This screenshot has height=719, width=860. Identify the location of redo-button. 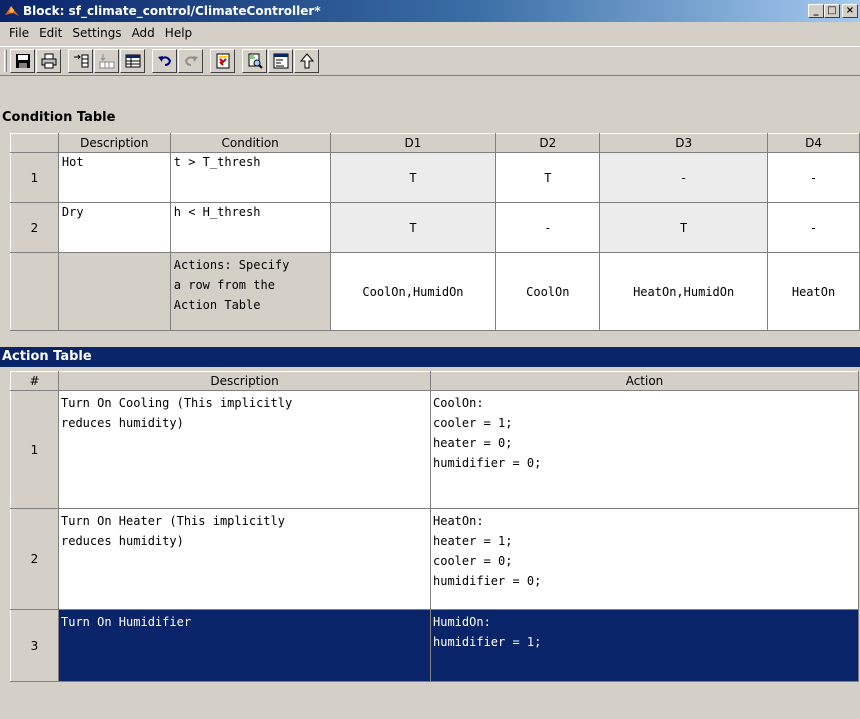
(190, 61).